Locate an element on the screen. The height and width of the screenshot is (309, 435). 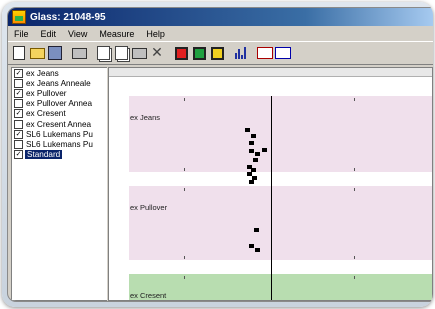
sample-list-item: ex Cresent Annea is located at coordinates (59, 124).